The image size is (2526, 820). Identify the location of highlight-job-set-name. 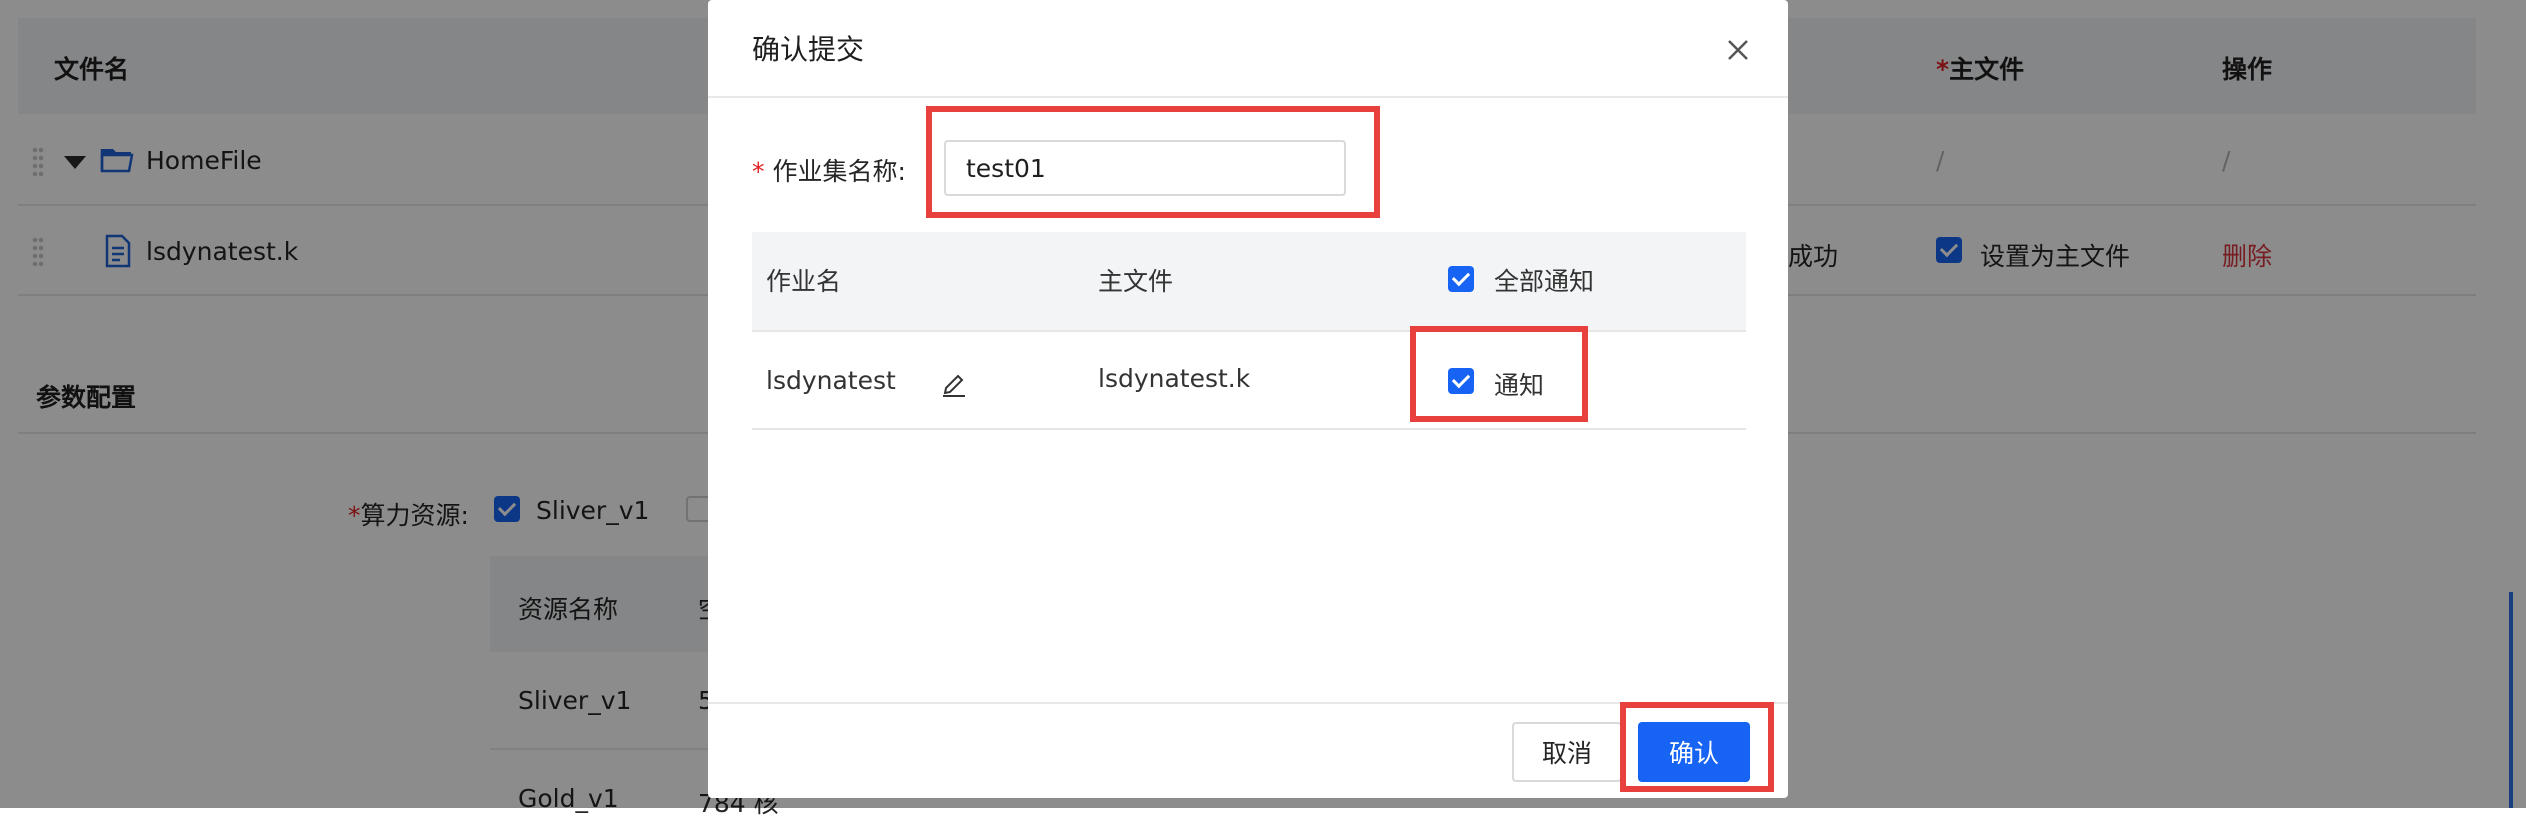
(1153, 162).